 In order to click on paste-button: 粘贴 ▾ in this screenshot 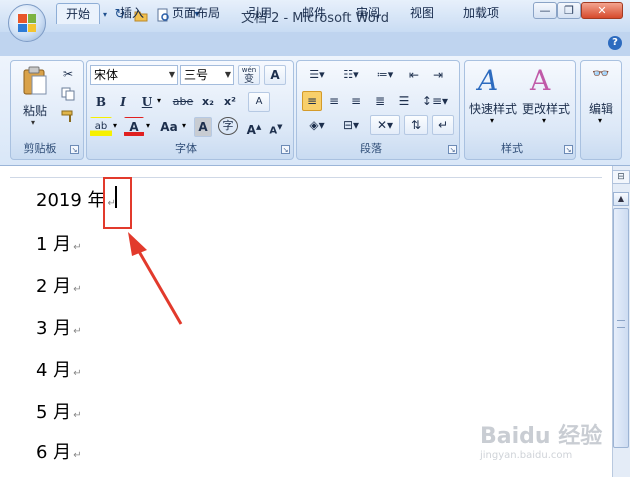, I will do `click(35, 99)`.